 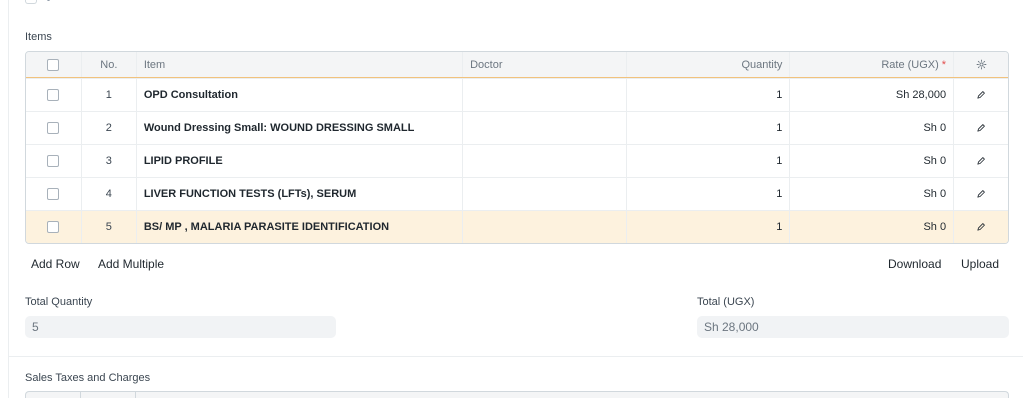 I want to click on row-item: OPD Consultation, so click(x=298, y=95).